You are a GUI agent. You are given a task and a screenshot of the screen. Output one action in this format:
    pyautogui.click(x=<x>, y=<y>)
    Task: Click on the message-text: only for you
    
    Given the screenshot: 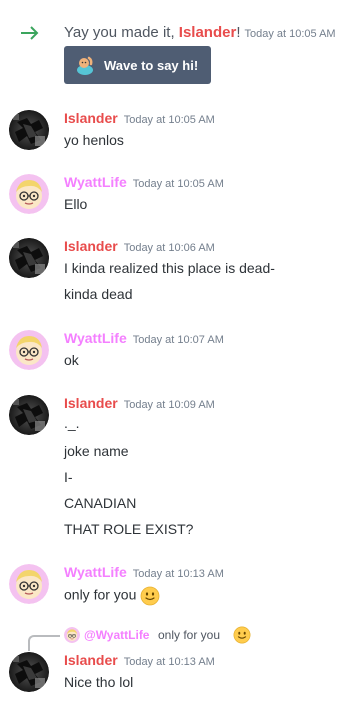 What is the action you would take?
    pyautogui.click(x=112, y=596)
    